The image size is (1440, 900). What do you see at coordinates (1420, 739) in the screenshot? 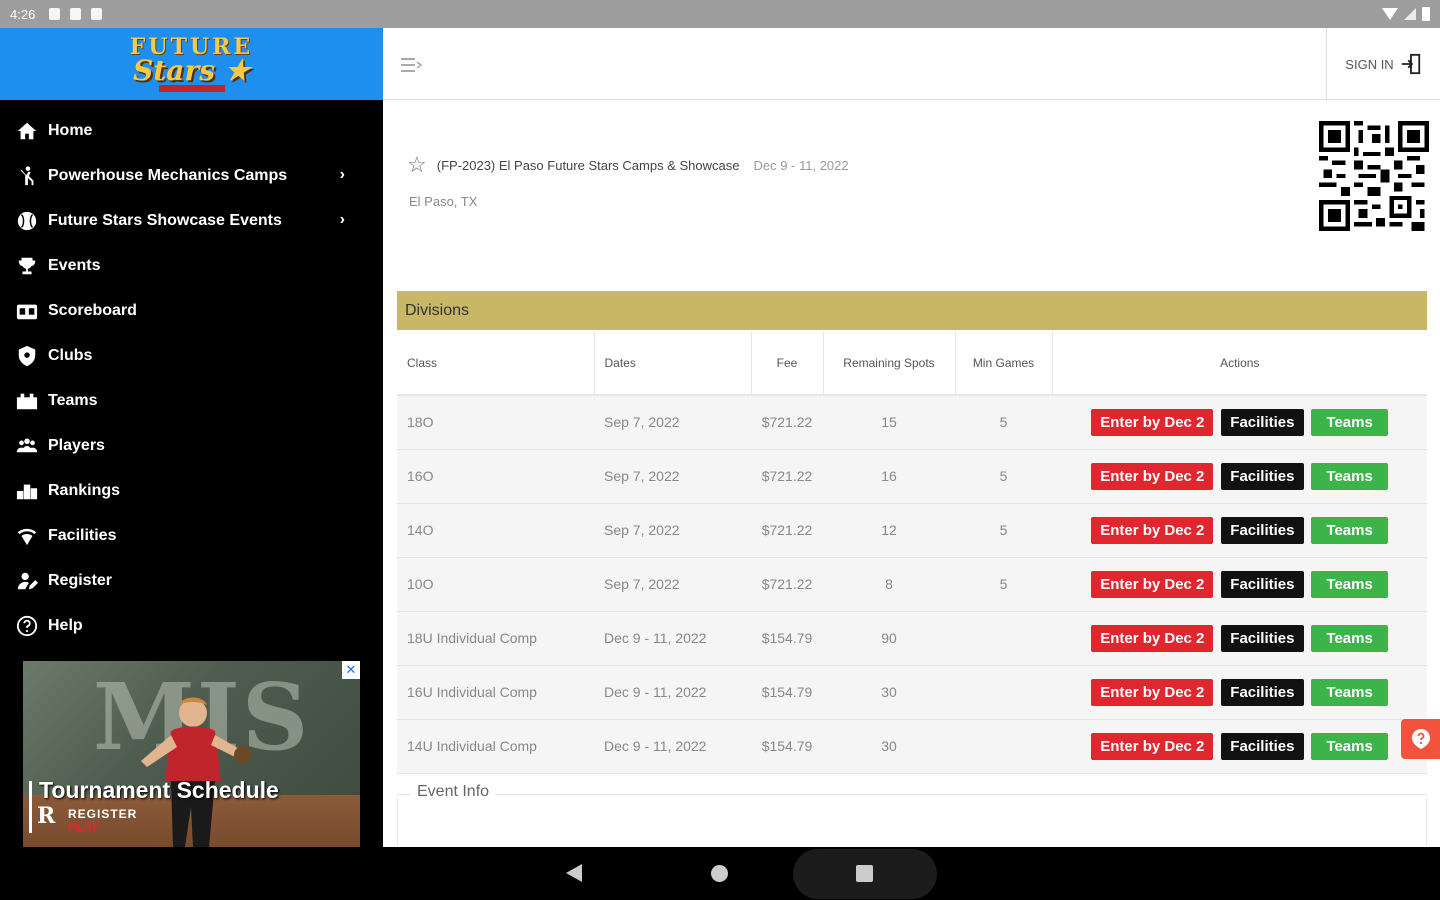
I see `help-fab-button` at bounding box center [1420, 739].